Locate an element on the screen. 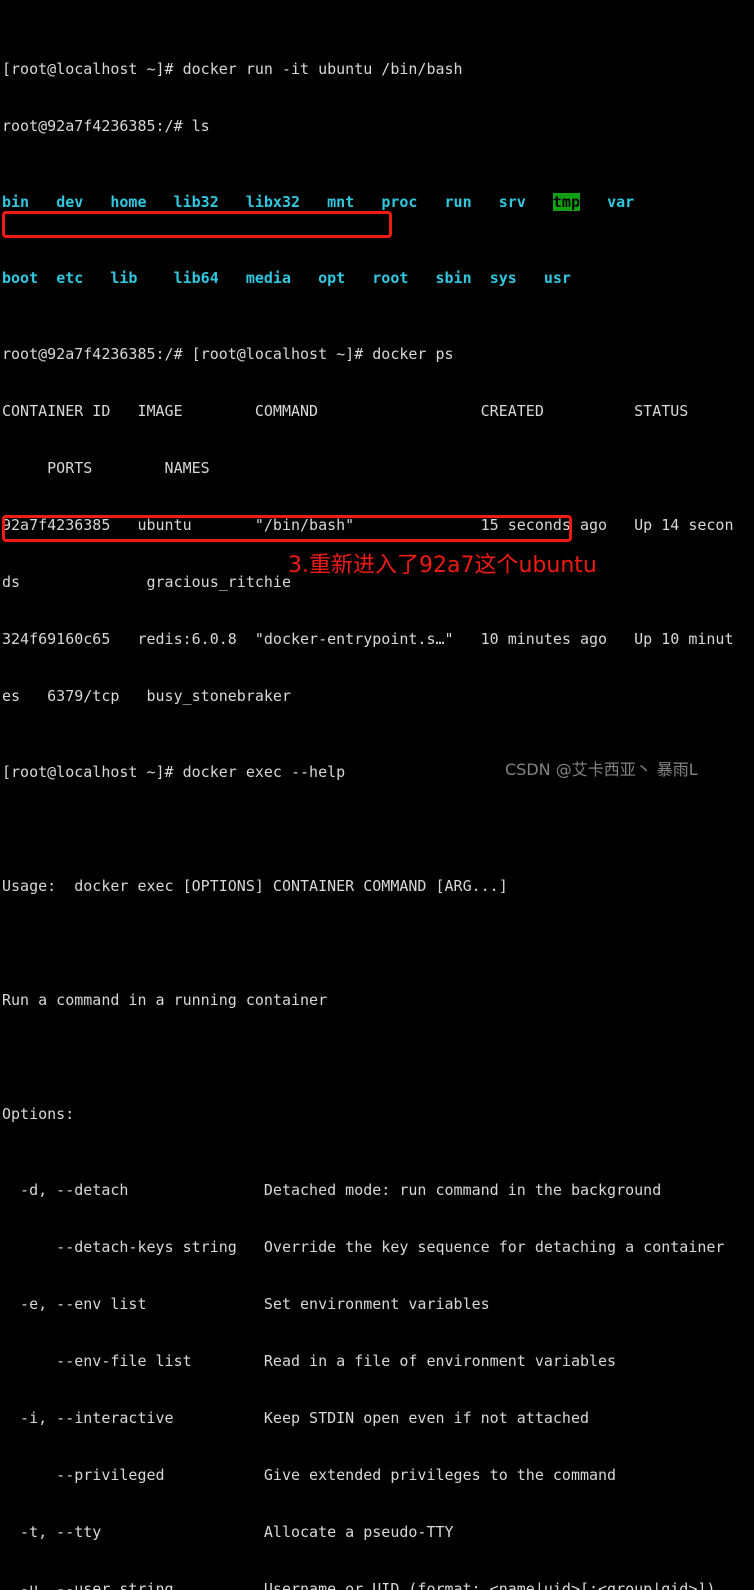  ls-entry-root: root is located at coordinates (390, 278).